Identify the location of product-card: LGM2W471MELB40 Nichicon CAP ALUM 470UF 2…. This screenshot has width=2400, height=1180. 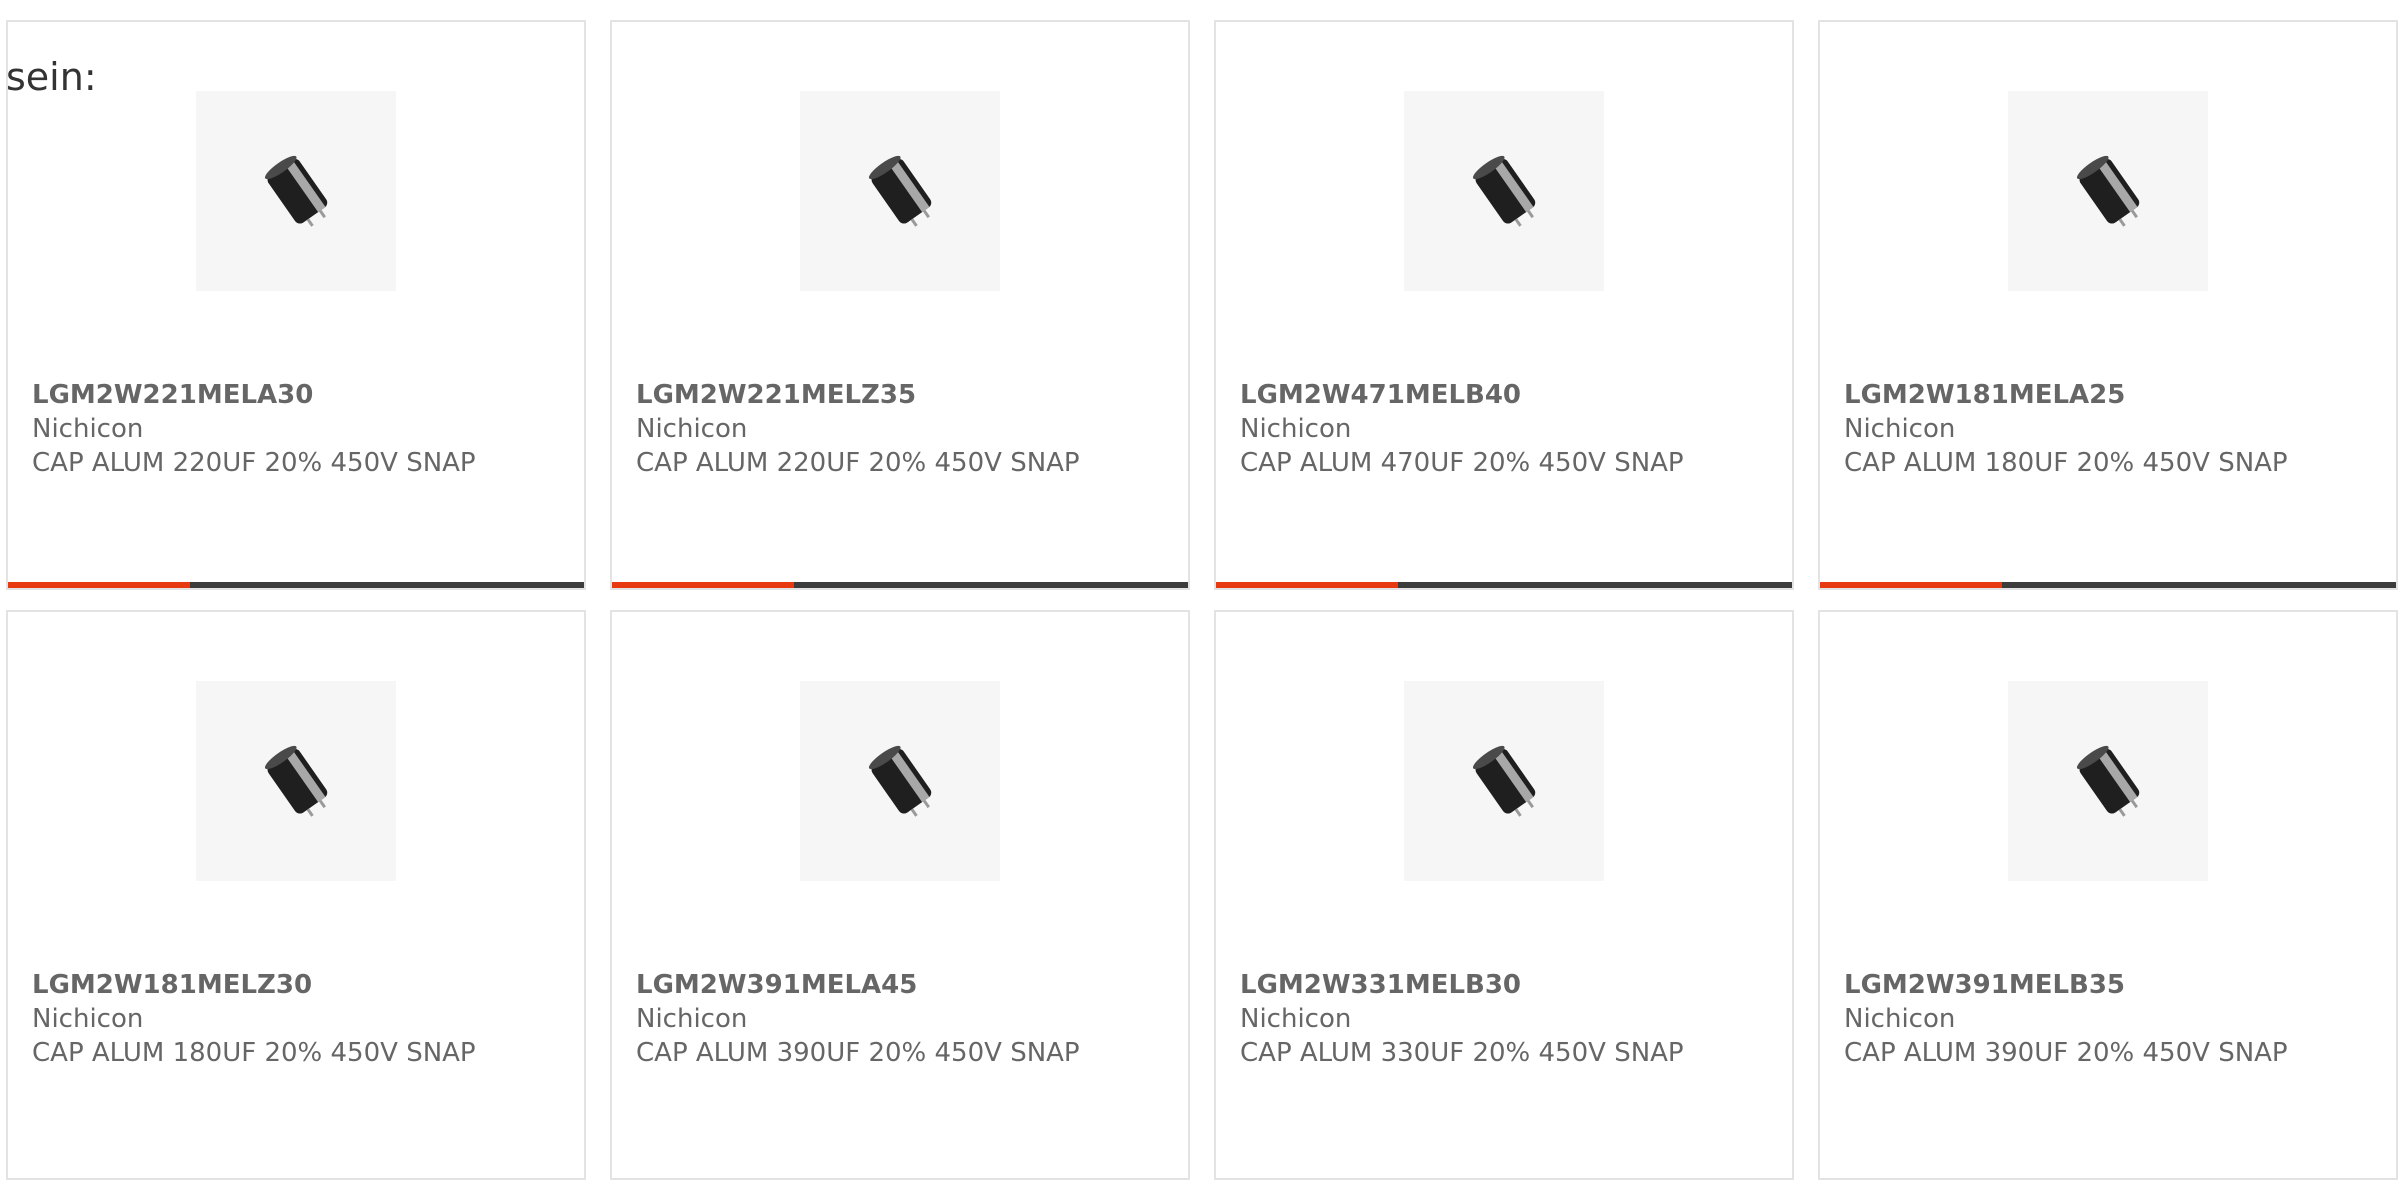
(1504, 305).